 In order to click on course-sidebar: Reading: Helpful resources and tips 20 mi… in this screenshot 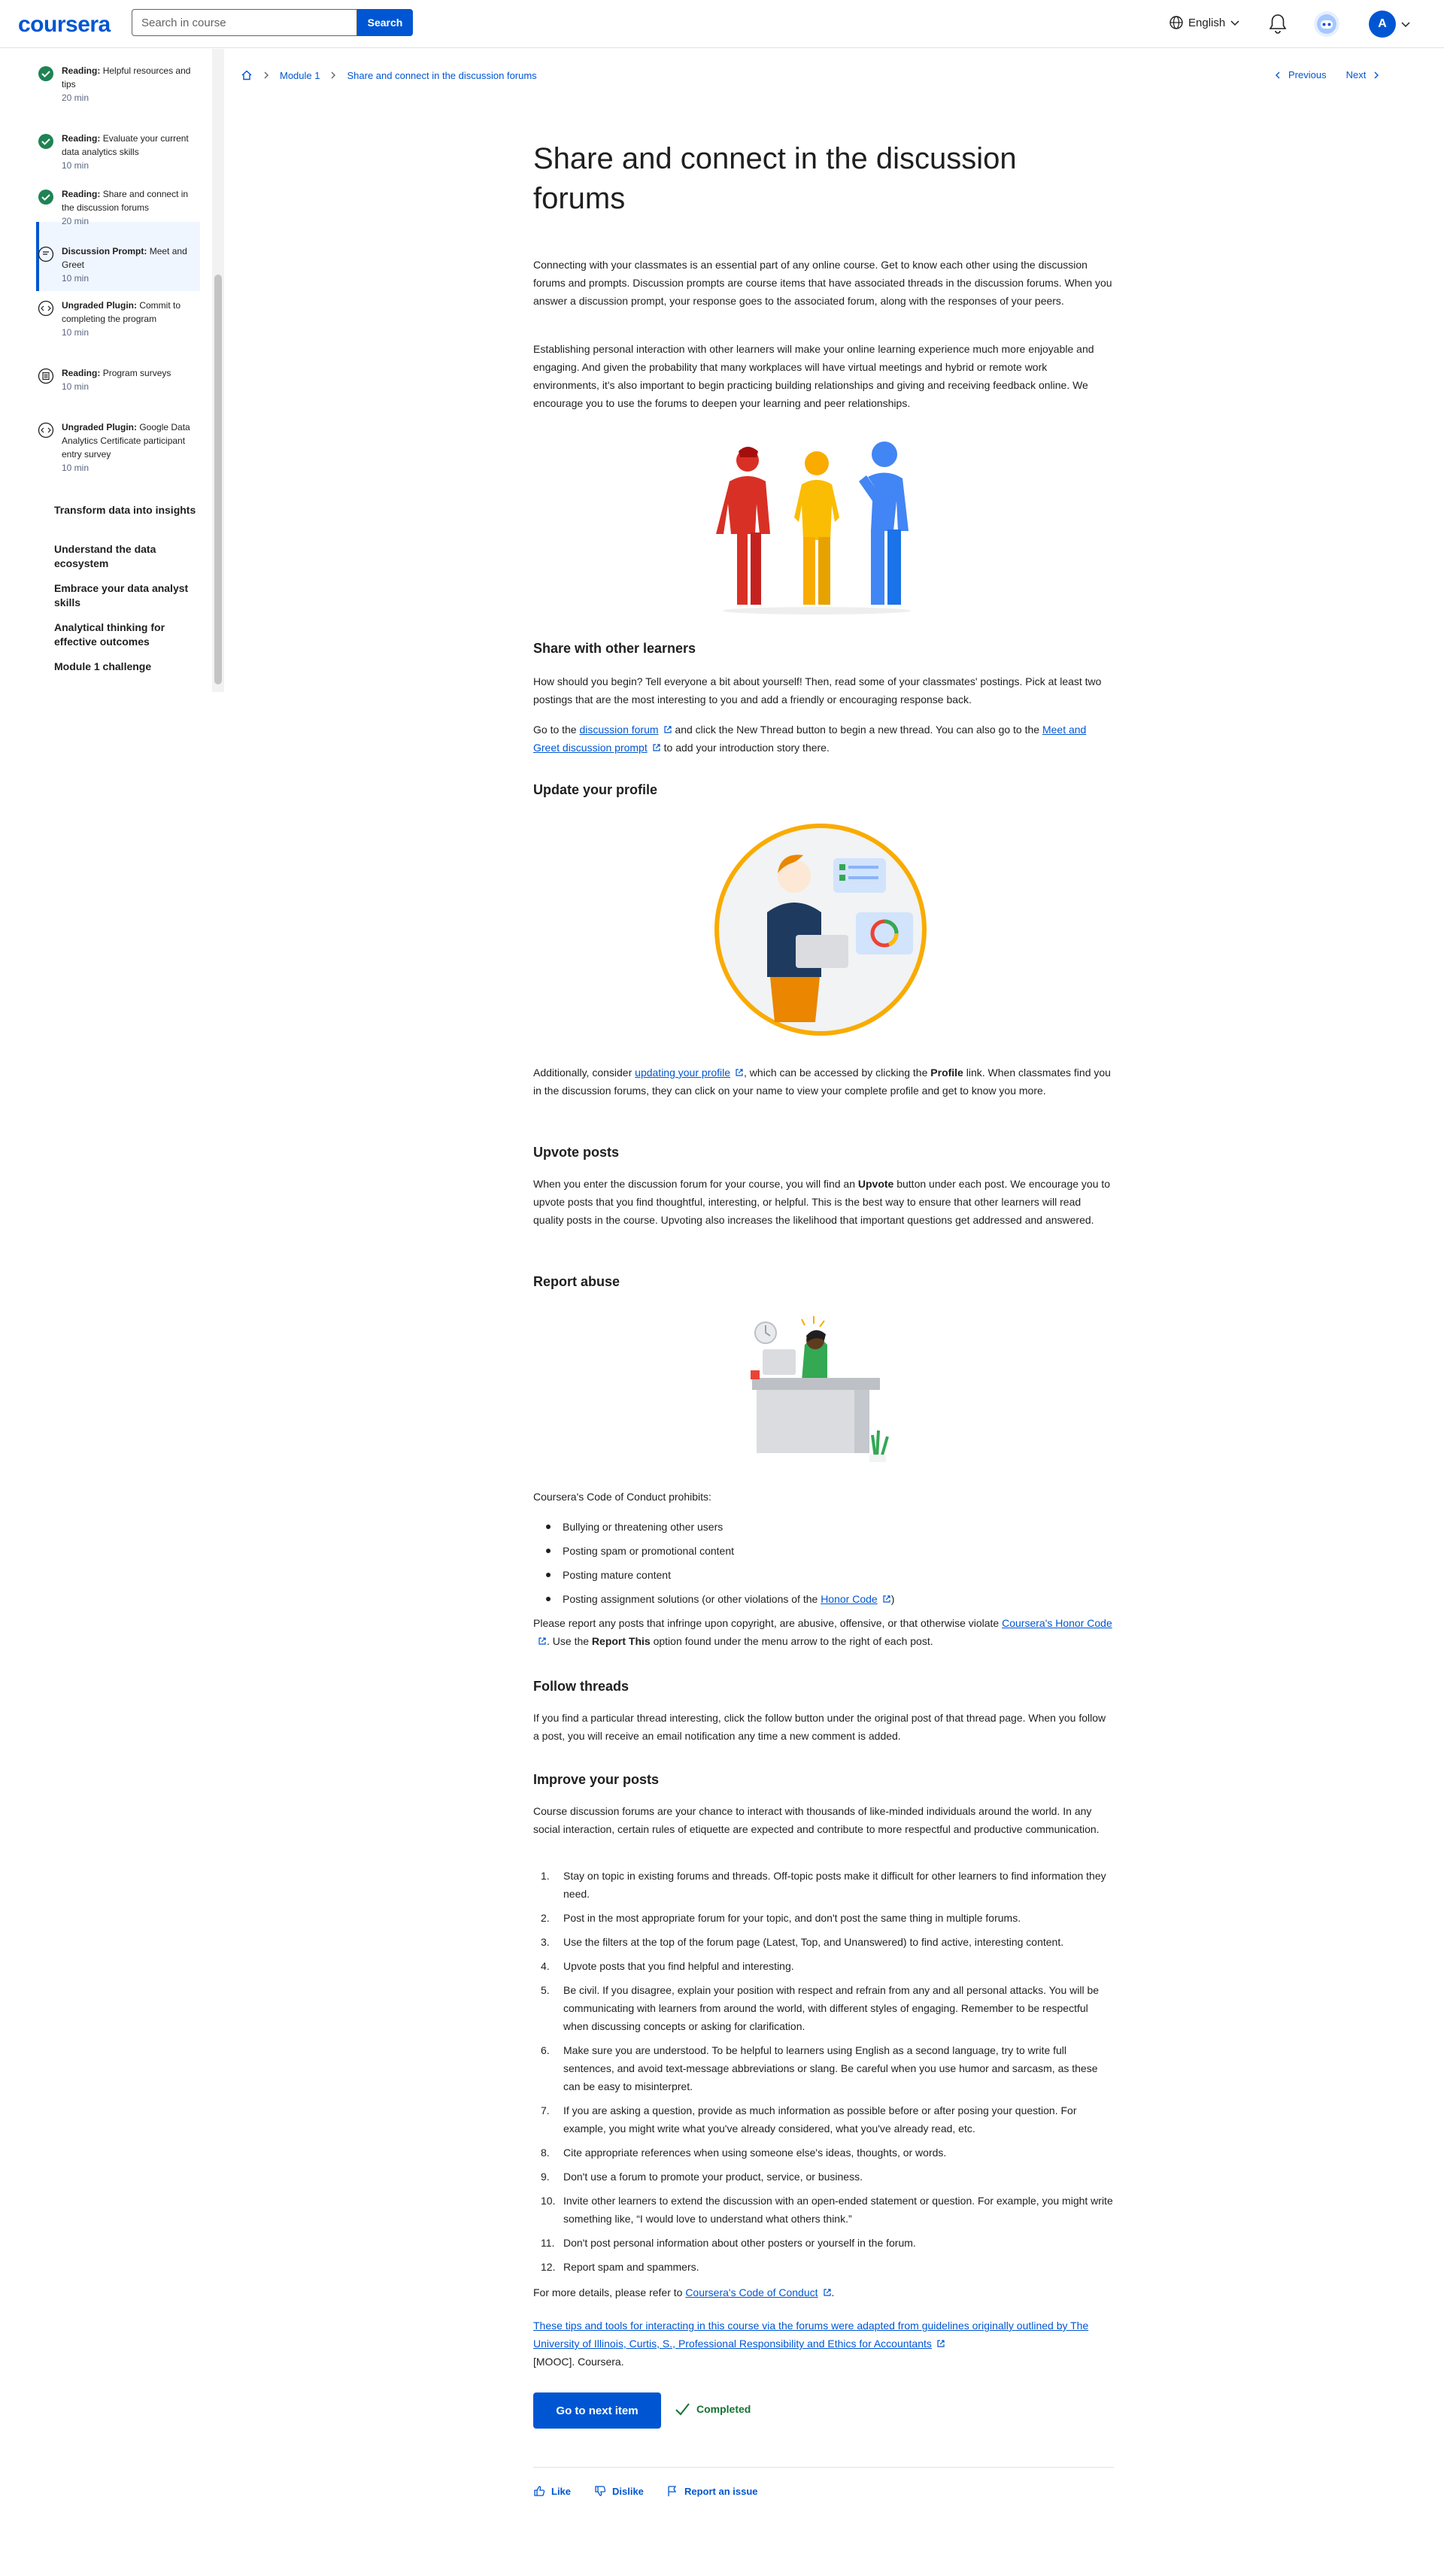, I will do `click(112, 370)`.